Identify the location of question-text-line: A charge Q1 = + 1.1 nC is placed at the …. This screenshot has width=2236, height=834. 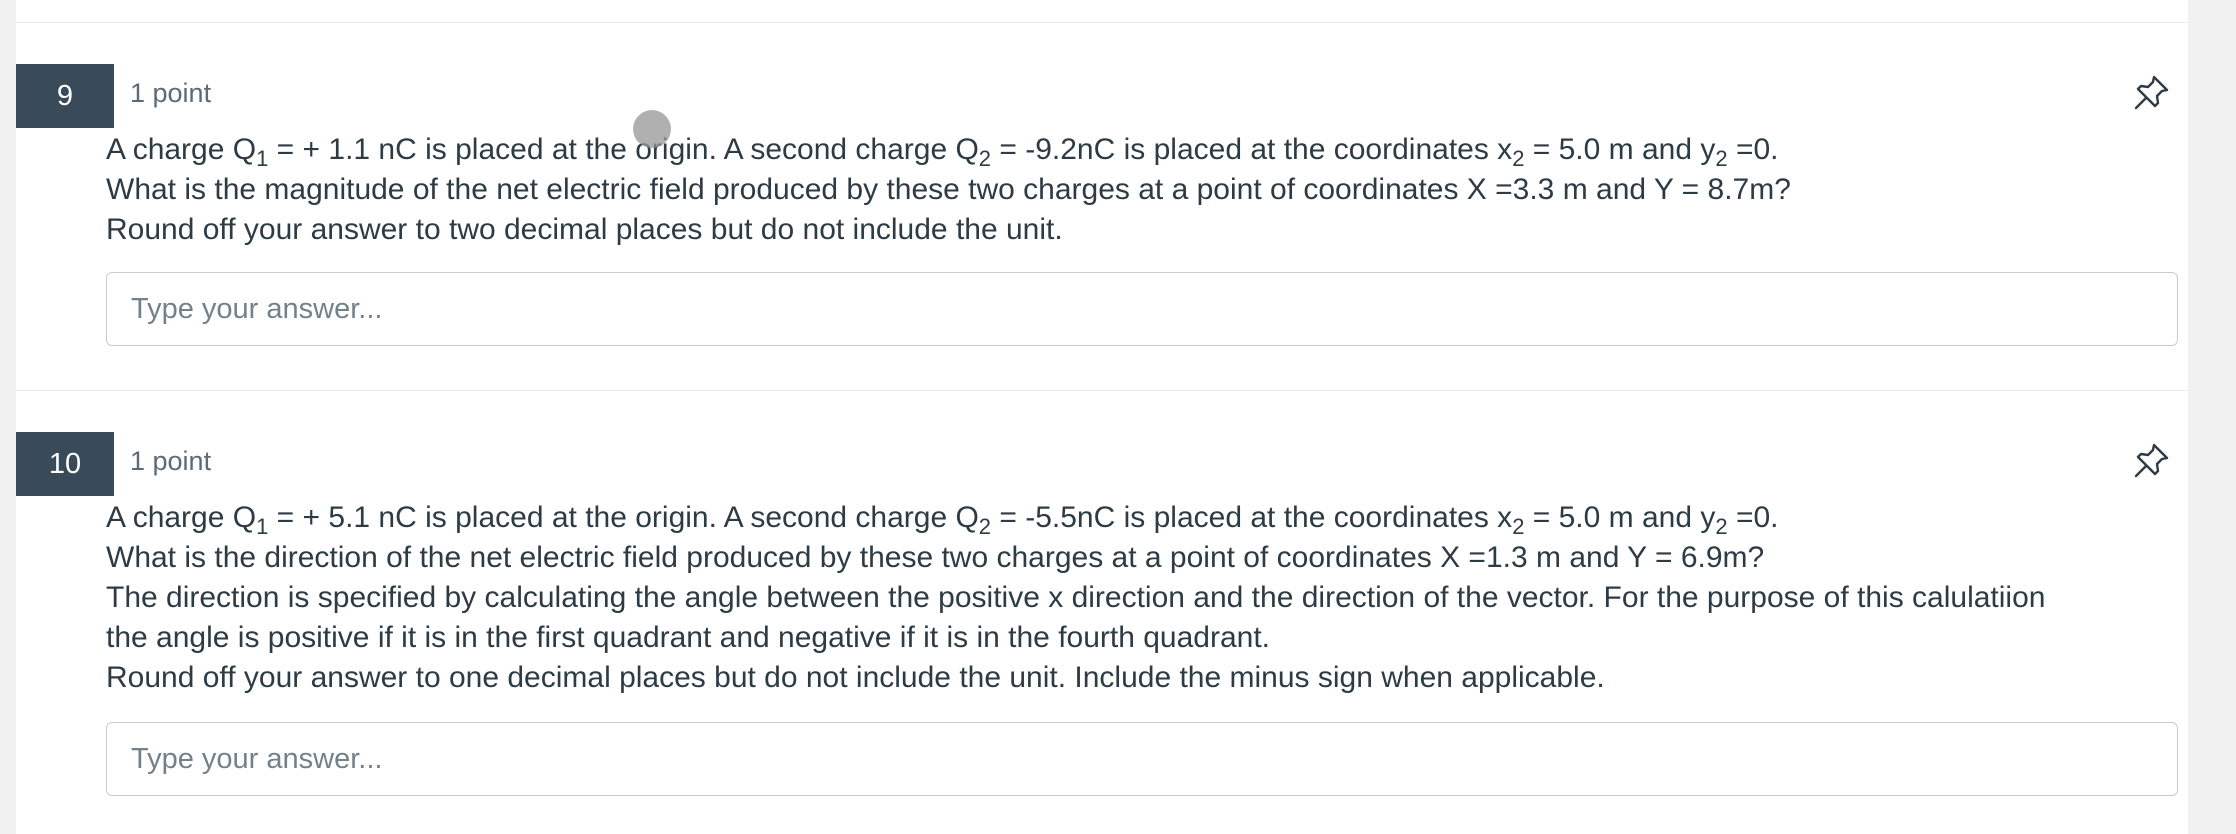
(1146, 150).